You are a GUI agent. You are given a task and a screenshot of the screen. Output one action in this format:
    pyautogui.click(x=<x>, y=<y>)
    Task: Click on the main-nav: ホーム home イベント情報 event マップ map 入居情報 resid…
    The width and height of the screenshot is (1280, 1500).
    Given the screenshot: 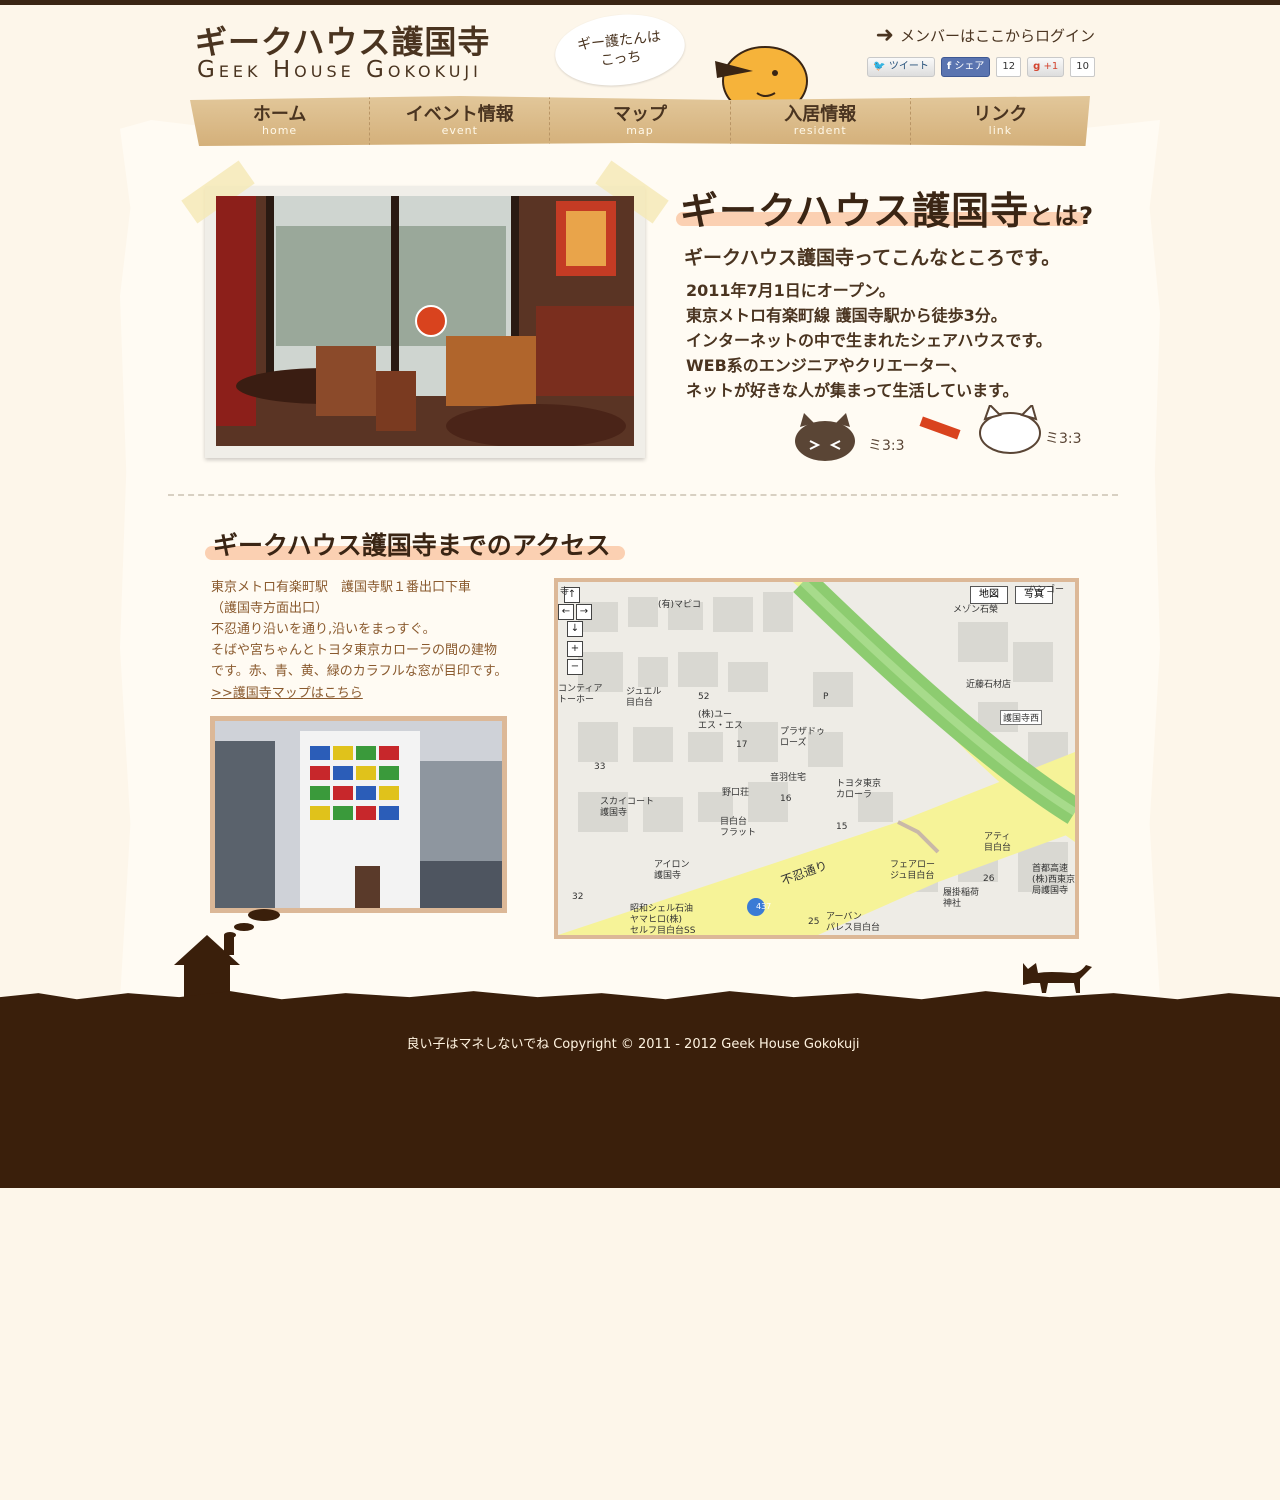 What is the action you would take?
    pyautogui.click(x=640, y=121)
    